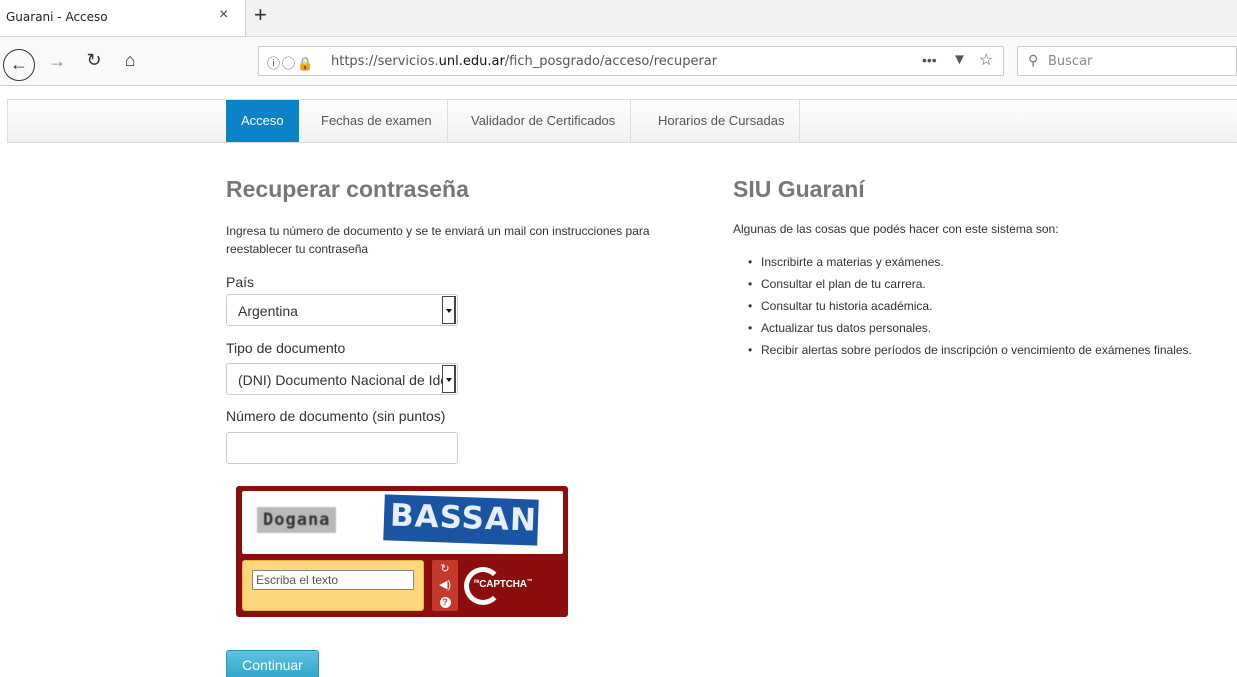 The height and width of the screenshot is (677, 1237). I want to click on country-select-value: Argentina, so click(268, 311).